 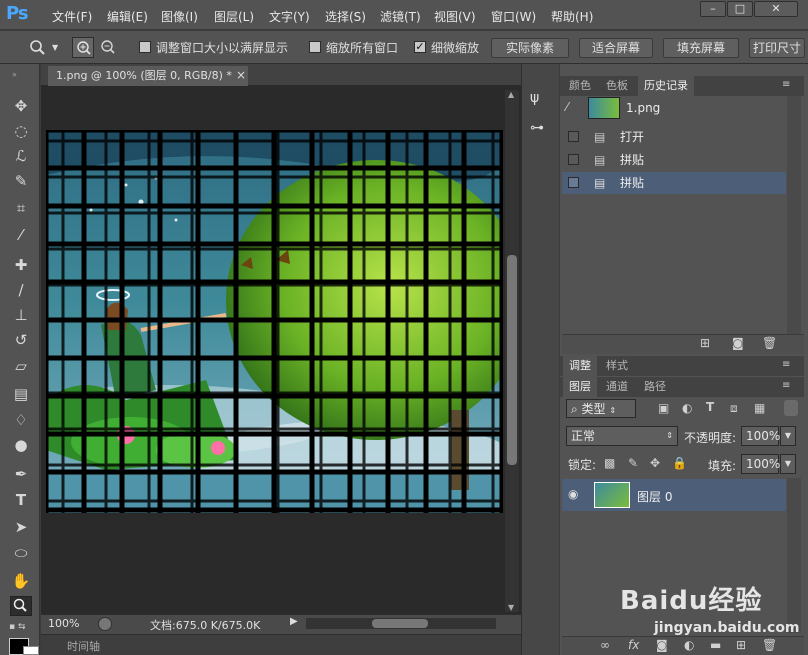 I want to click on zoom-tool-icon, so click(x=21, y=606).